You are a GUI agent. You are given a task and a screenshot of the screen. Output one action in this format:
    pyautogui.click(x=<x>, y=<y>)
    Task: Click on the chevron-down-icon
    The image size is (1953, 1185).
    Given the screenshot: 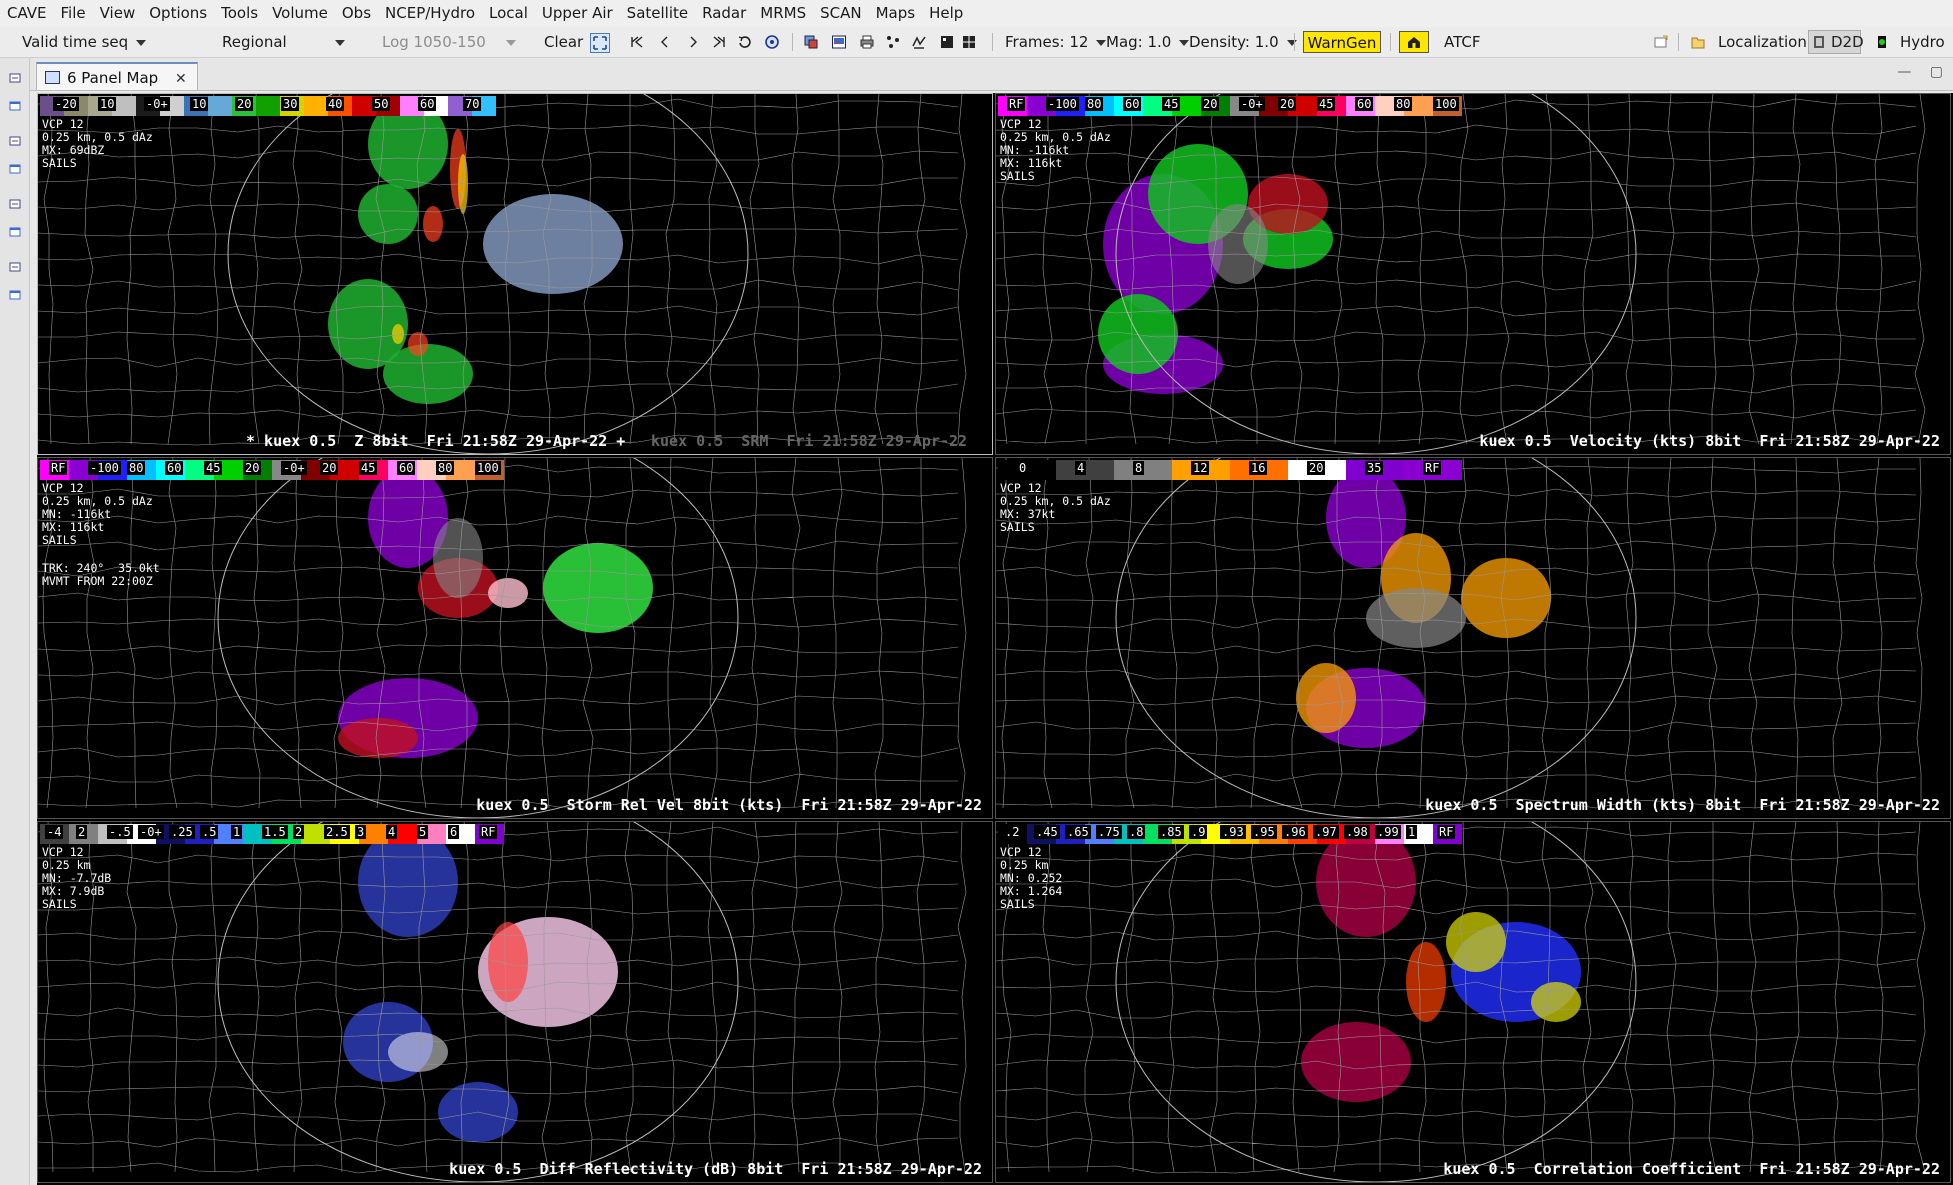 What is the action you would take?
    pyautogui.click(x=1184, y=42)
    